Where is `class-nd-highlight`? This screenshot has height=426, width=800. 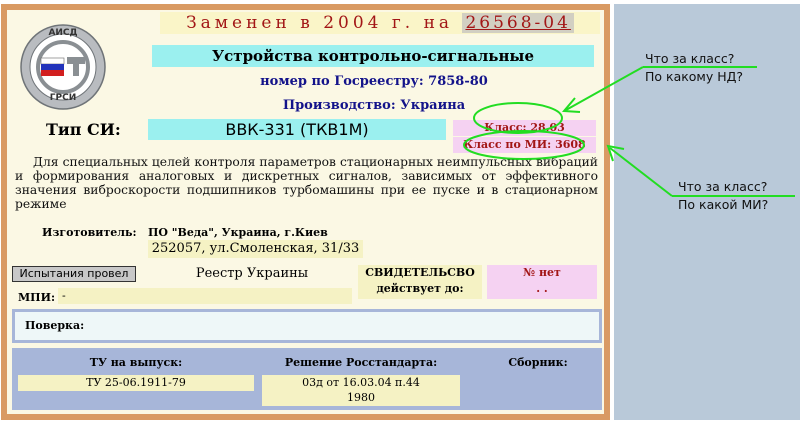 class-nd-highlight is located at coordinates (518, 118).